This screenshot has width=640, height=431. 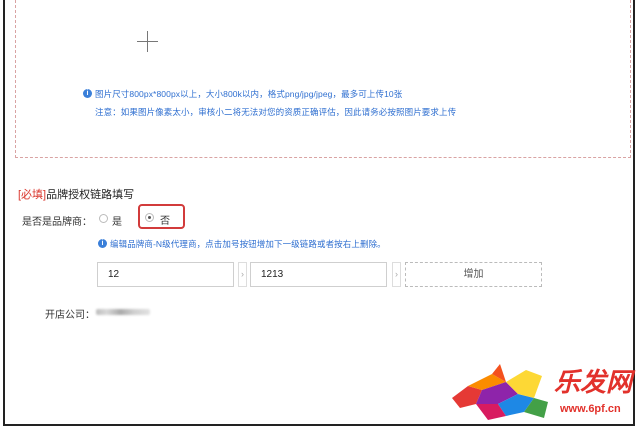 I want to click on add-chain-button: 增加, so click(x=473, y=274).